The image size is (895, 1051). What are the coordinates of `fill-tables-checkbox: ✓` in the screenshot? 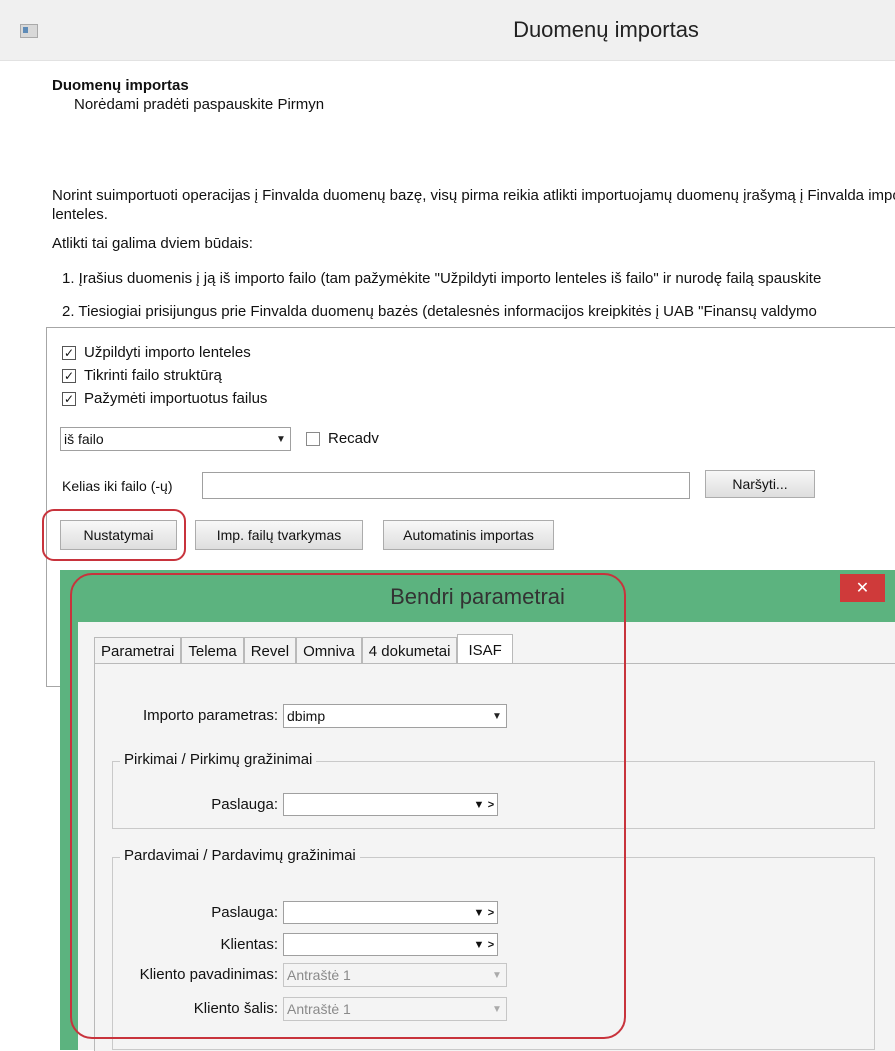 It's located at (69, 352).